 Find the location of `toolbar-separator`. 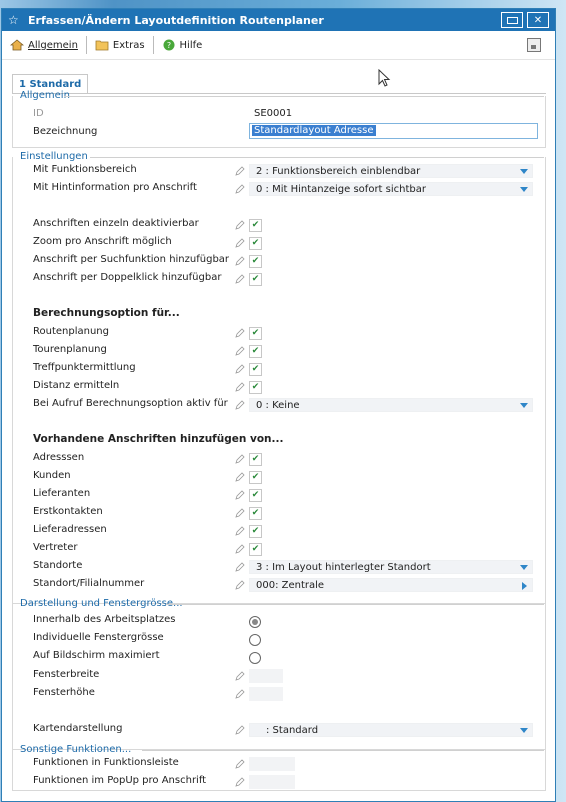

toolbar-separator is located at coordinates (153, 45).